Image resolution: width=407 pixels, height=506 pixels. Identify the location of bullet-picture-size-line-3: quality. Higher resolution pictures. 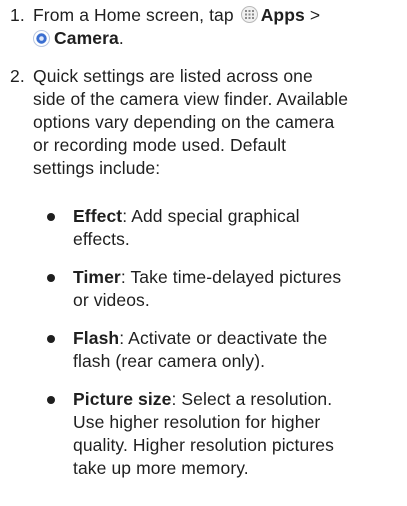
(203, 445).